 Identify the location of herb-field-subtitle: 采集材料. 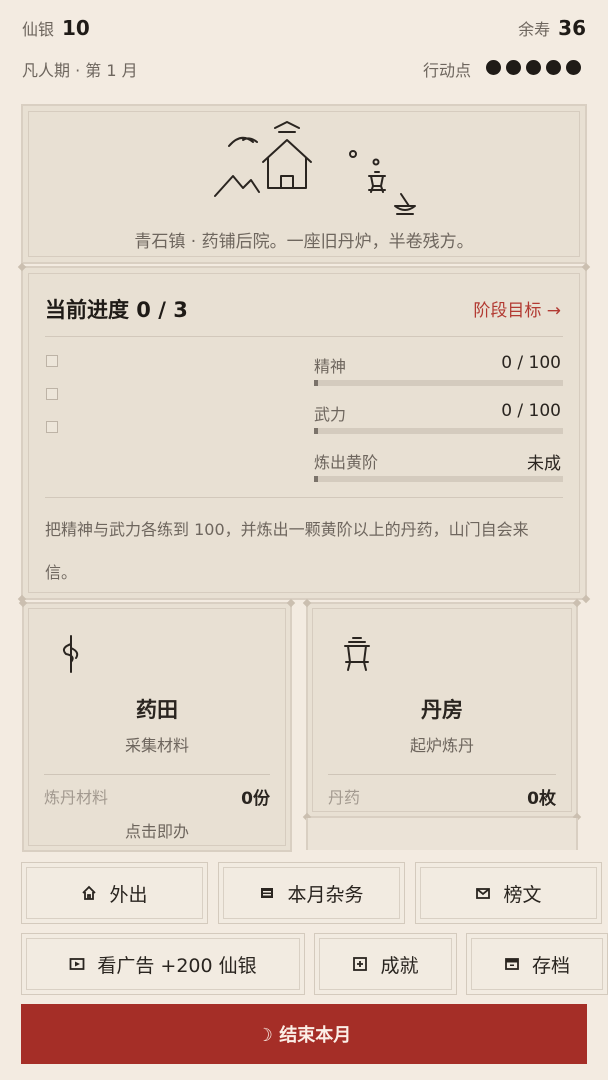
(156, 745).